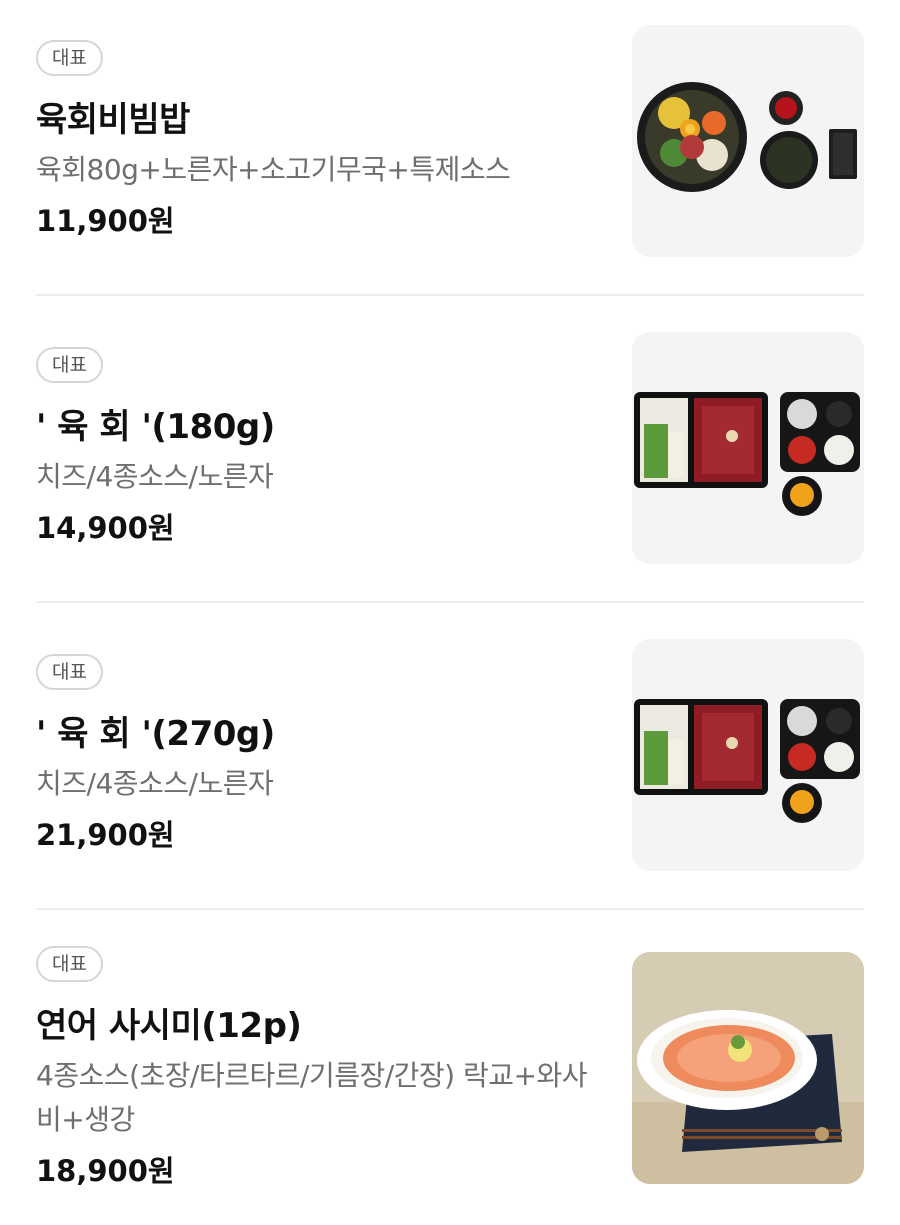  I want to click on menu-item-price: 18,900원, so click(105, 1171).